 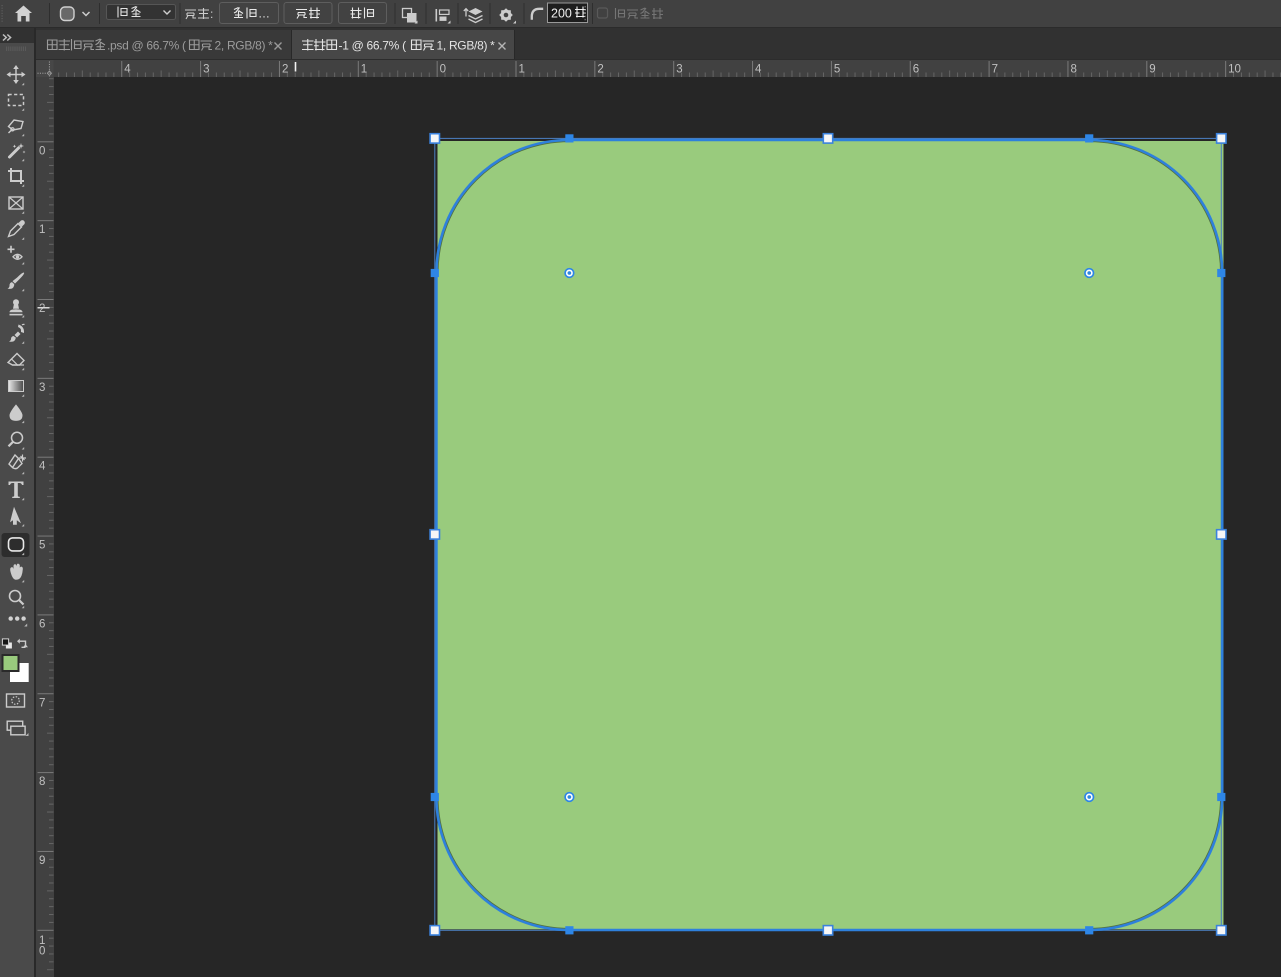 I want to click on svg-text: 7, so click(x=42, y=703).